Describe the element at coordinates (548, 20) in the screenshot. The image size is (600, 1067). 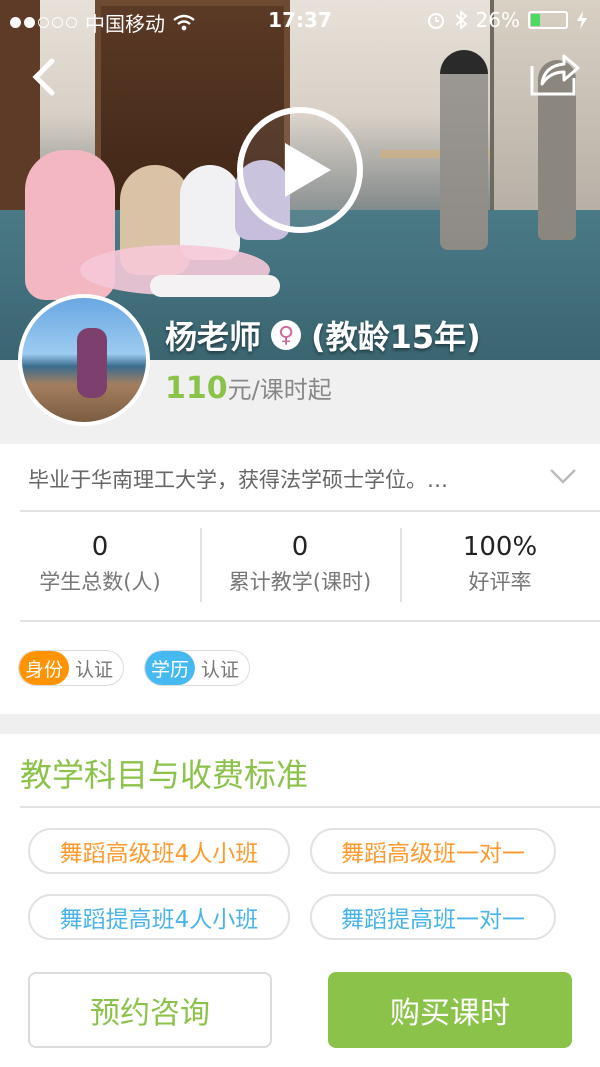
I see `battery-icon` at that location.